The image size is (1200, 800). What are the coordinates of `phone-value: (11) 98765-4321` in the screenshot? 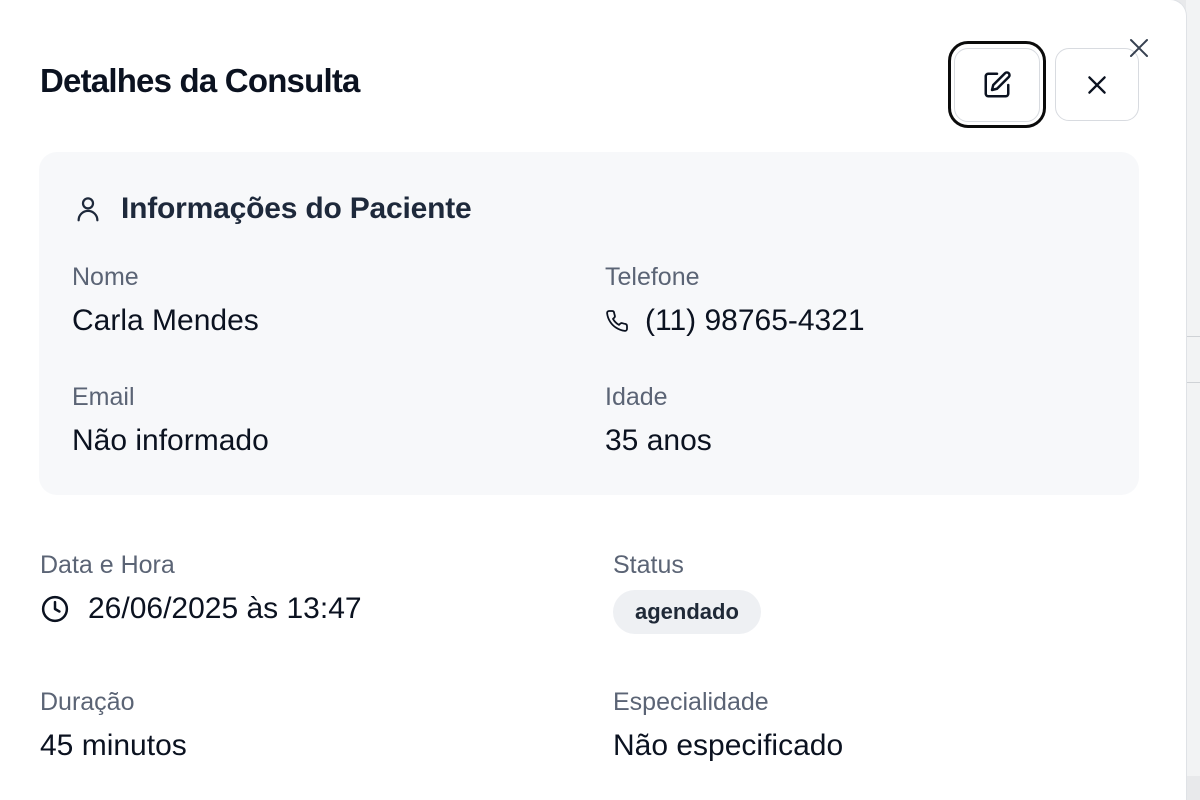 It's located at (755, 320).